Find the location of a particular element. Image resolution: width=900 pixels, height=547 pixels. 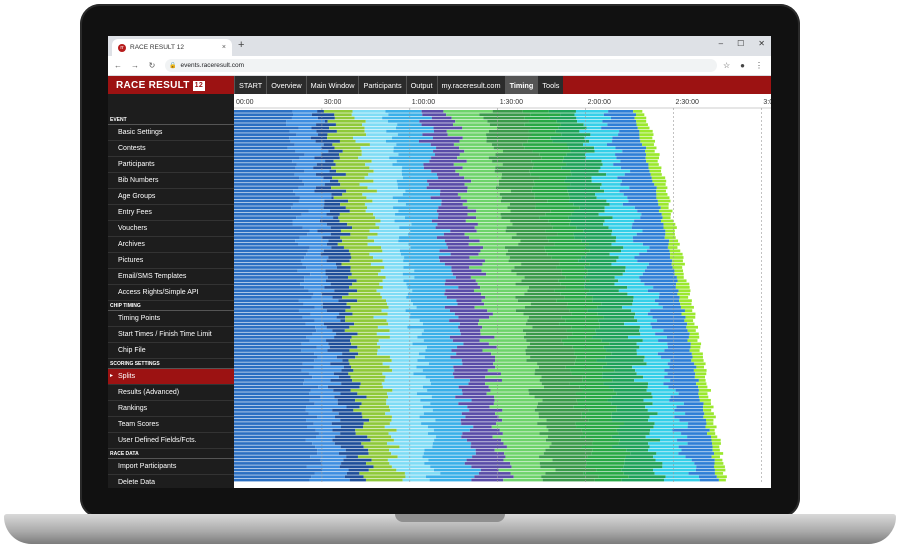

sidebar-item-vouchers: Vouchers is located at coordinates (171, 229).